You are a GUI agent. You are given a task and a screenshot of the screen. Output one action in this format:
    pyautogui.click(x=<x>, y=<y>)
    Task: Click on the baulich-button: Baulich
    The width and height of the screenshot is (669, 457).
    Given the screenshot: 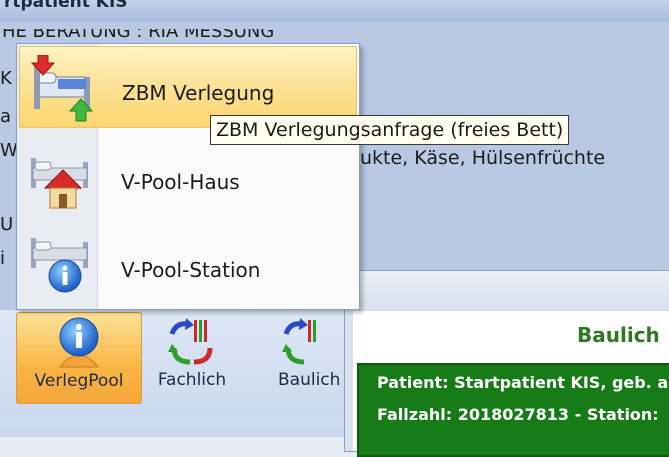 What is the action you would take?
    pyautogui.click(x=310, y=357)
    